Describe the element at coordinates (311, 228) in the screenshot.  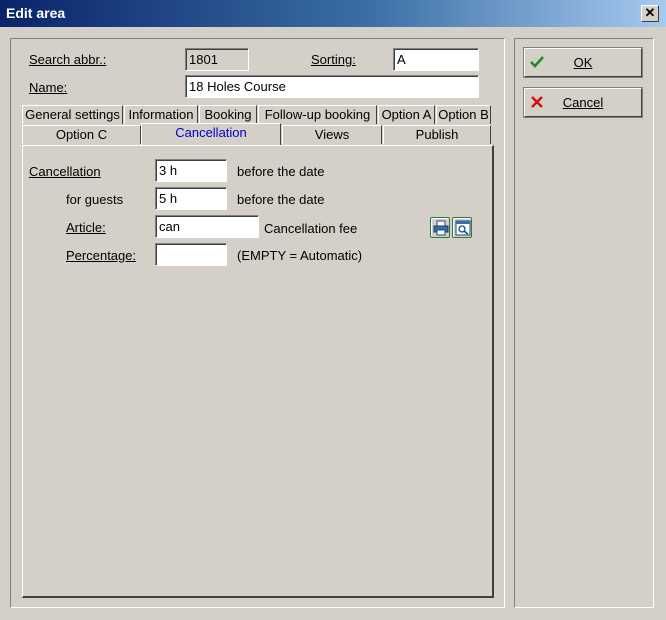
I see `article-description: Cancellation fee` at that location.